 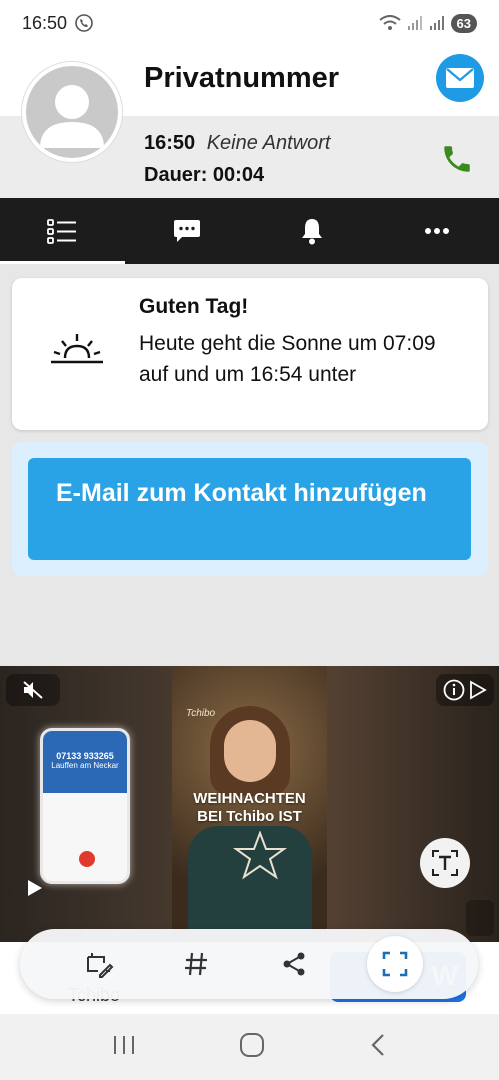 What do you see at coordinates (45, 22) in the screenshot?
I see `status-time: 16:50` at bounding box center [45, 22].